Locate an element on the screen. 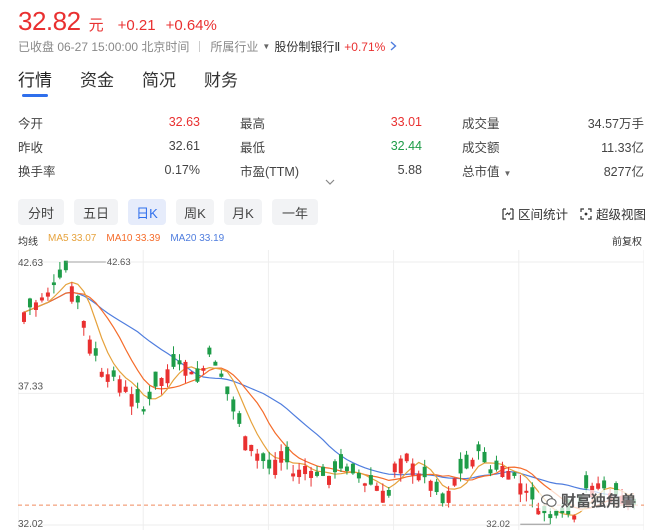 The image size is (660, 530). stat-value: 8277亿 is located at coordinates (623, 171).